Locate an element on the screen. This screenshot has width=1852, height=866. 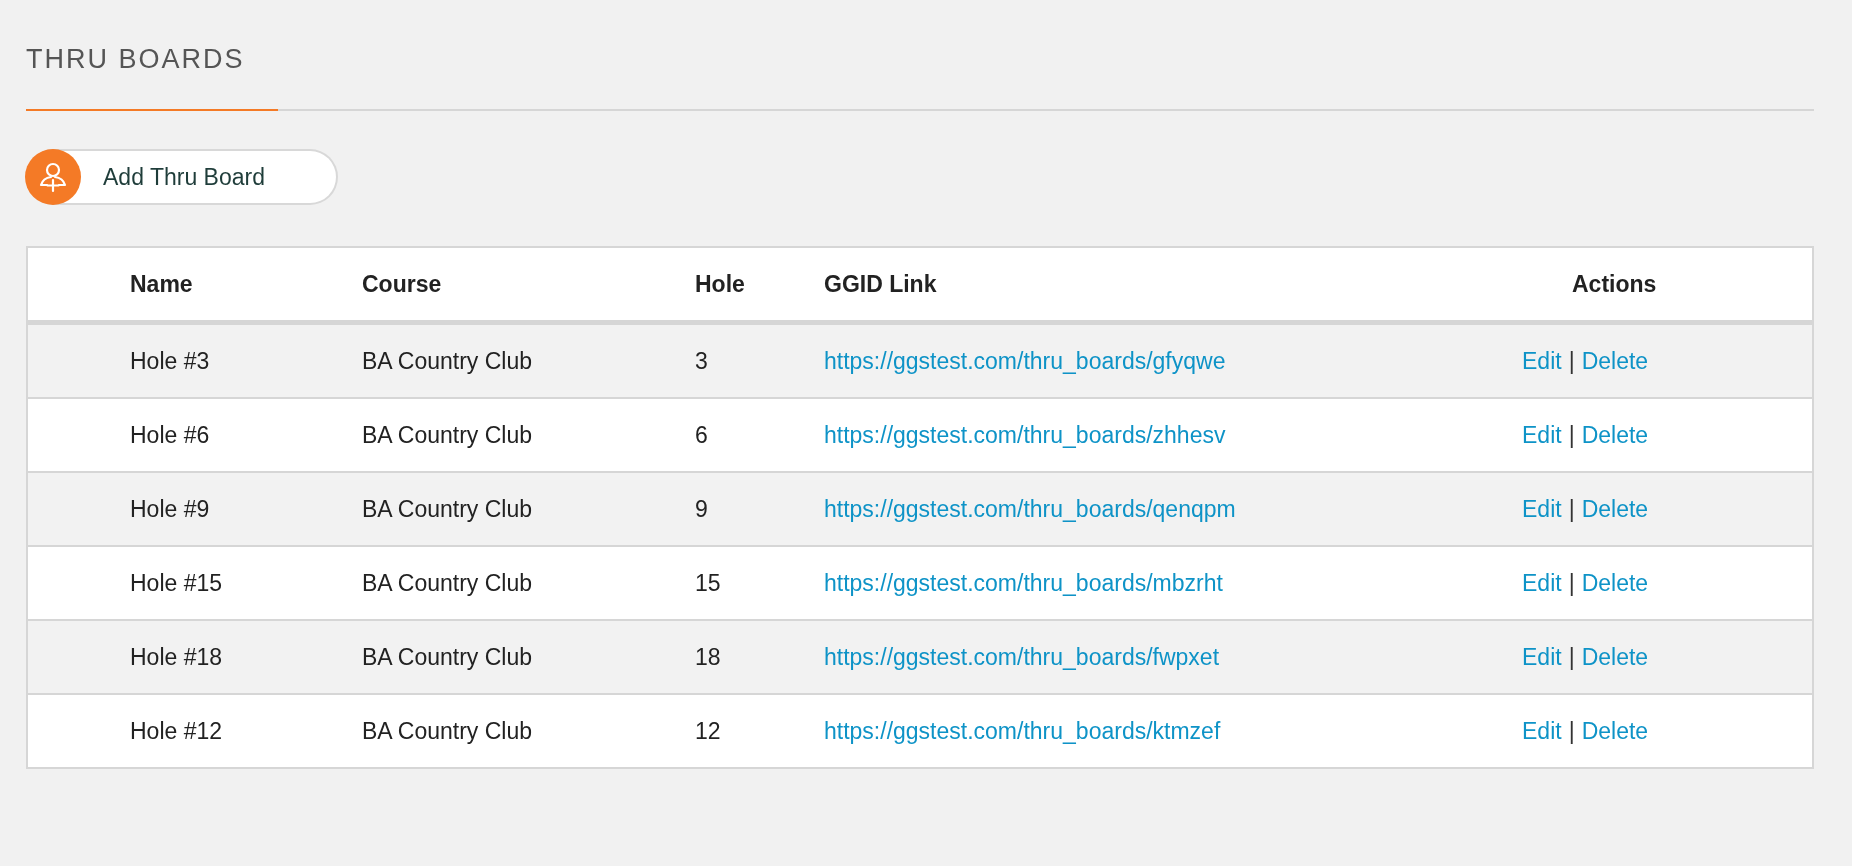
page-title: THRU BOARDS is located at coordinates (136, 59).